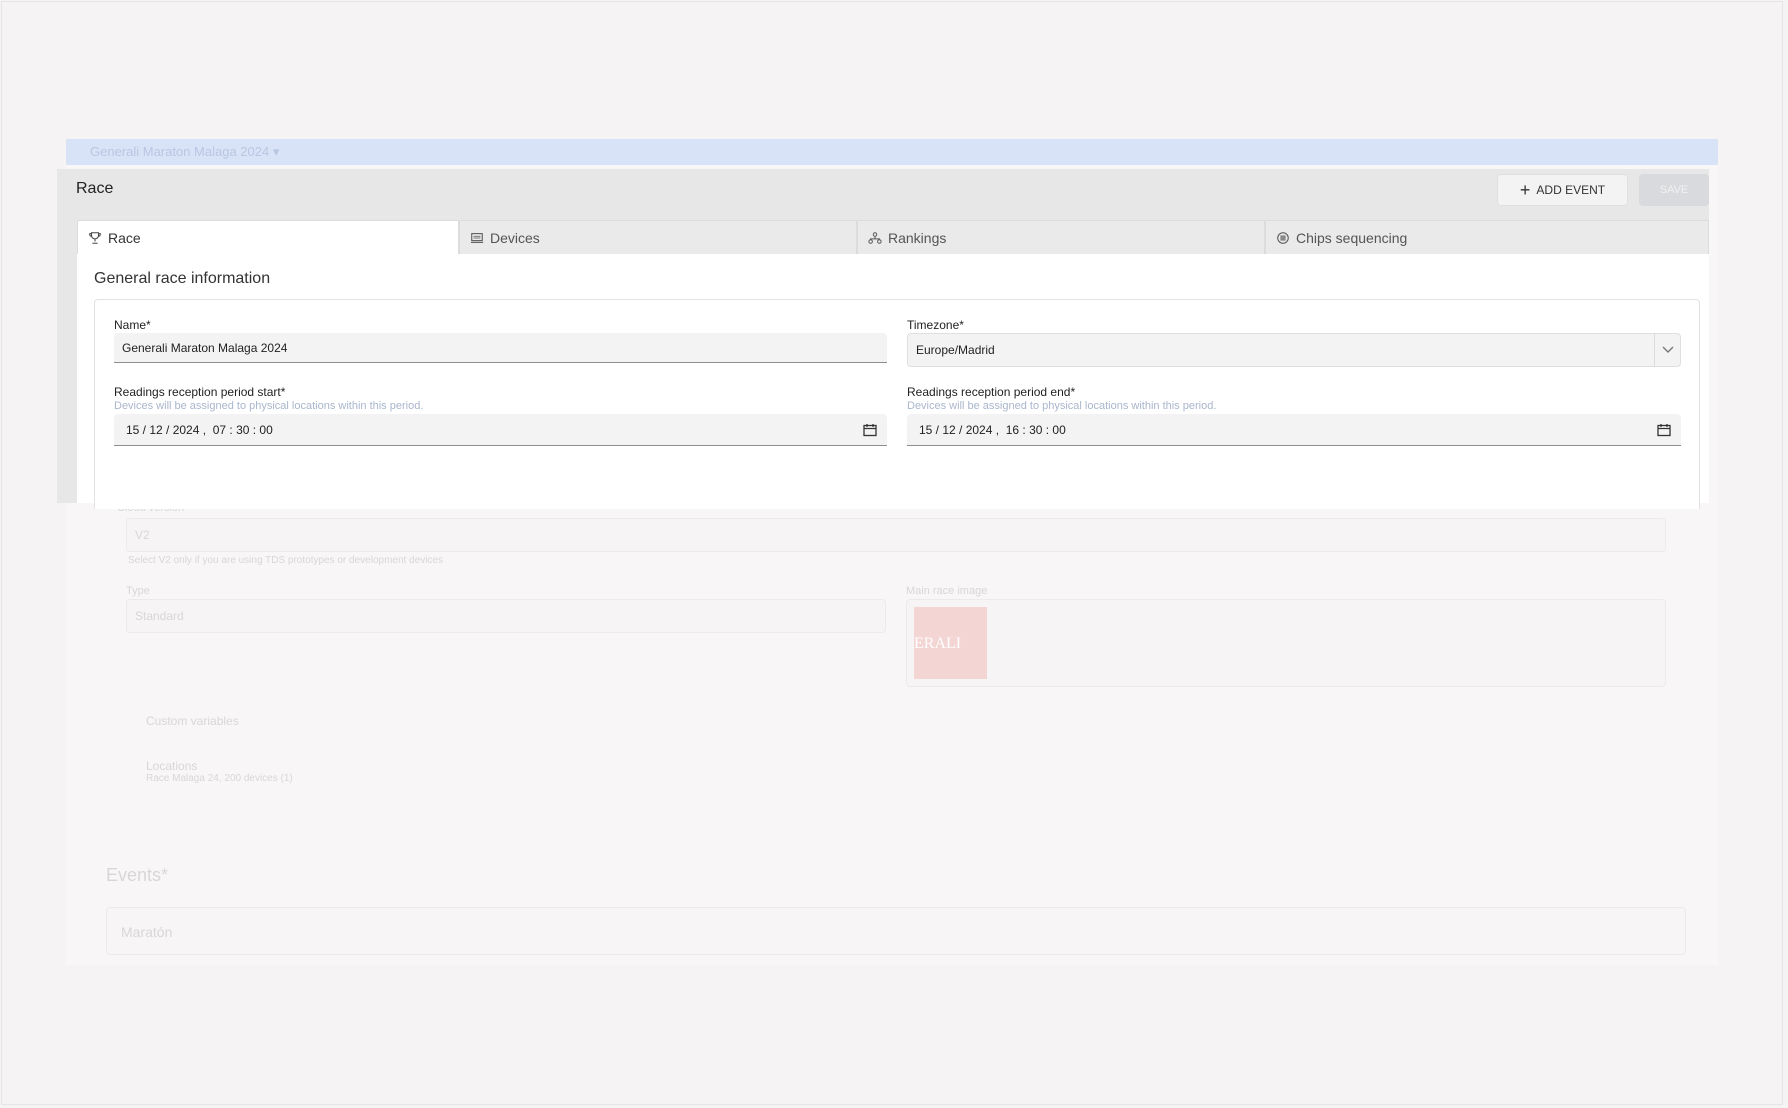  Describe the element at coordinates (132, 325) in the screenshot. I see `name-label: Name*` at that location.